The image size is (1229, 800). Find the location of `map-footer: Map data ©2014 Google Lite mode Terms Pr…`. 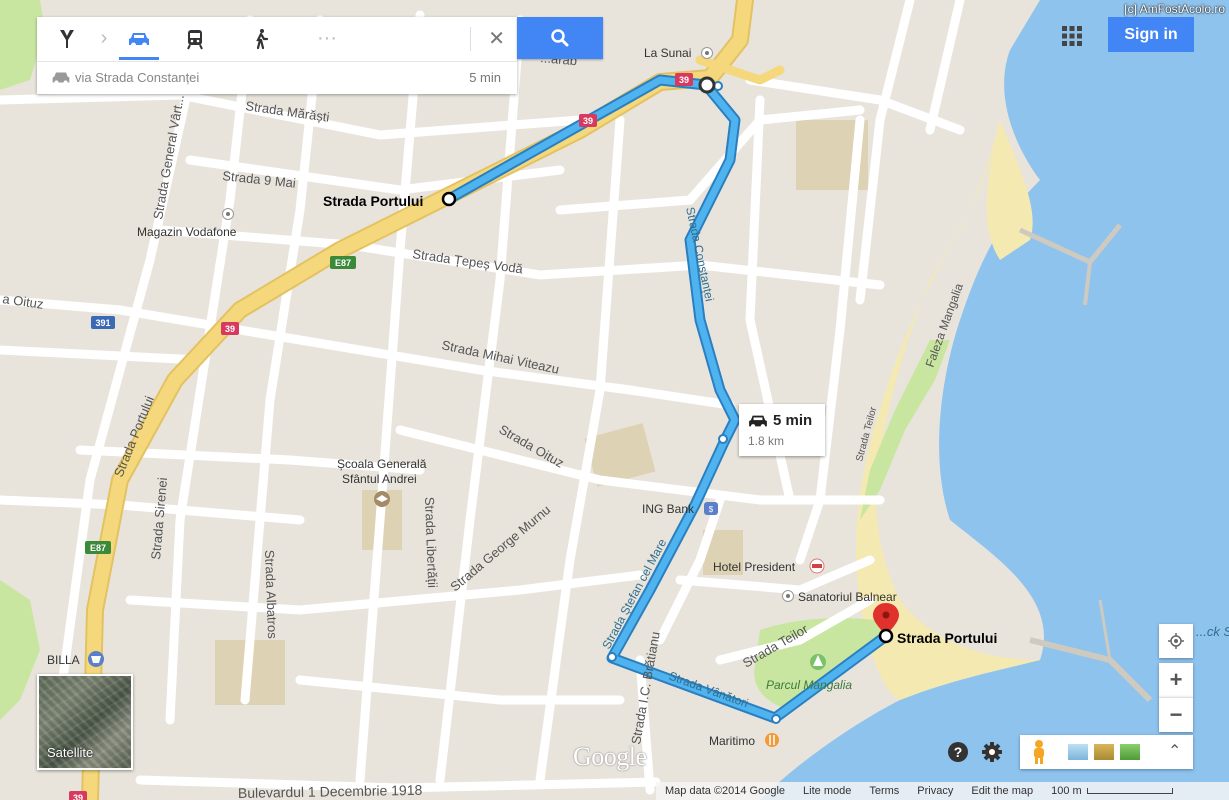

map-footer: Map data ©2014 Google Lite mode Terms Pr… is located at coordinates (942, 791).